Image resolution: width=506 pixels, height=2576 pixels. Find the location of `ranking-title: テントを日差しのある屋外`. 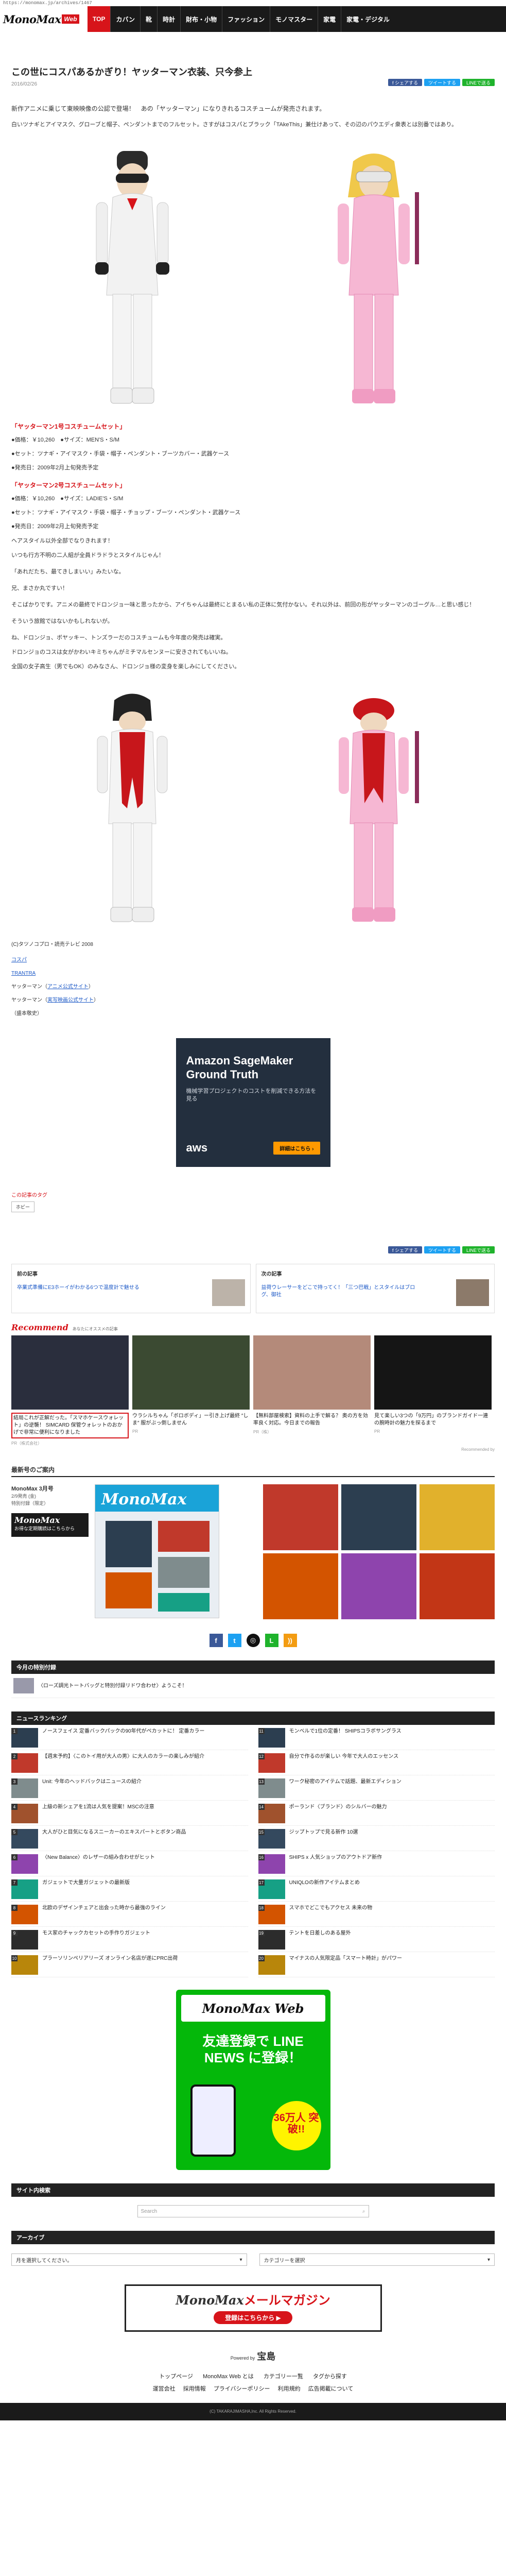

ranking-title: テントを日差しのある屋外 is located at coordinates (320, 1934).